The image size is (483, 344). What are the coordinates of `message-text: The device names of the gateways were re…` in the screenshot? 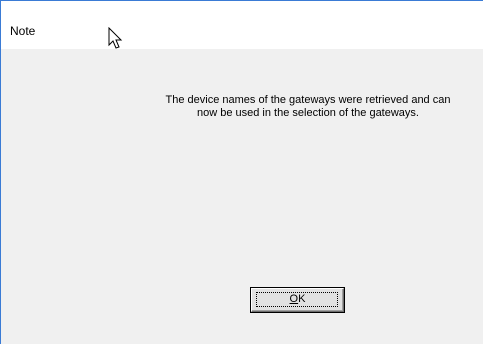 It's located at (301, 107).